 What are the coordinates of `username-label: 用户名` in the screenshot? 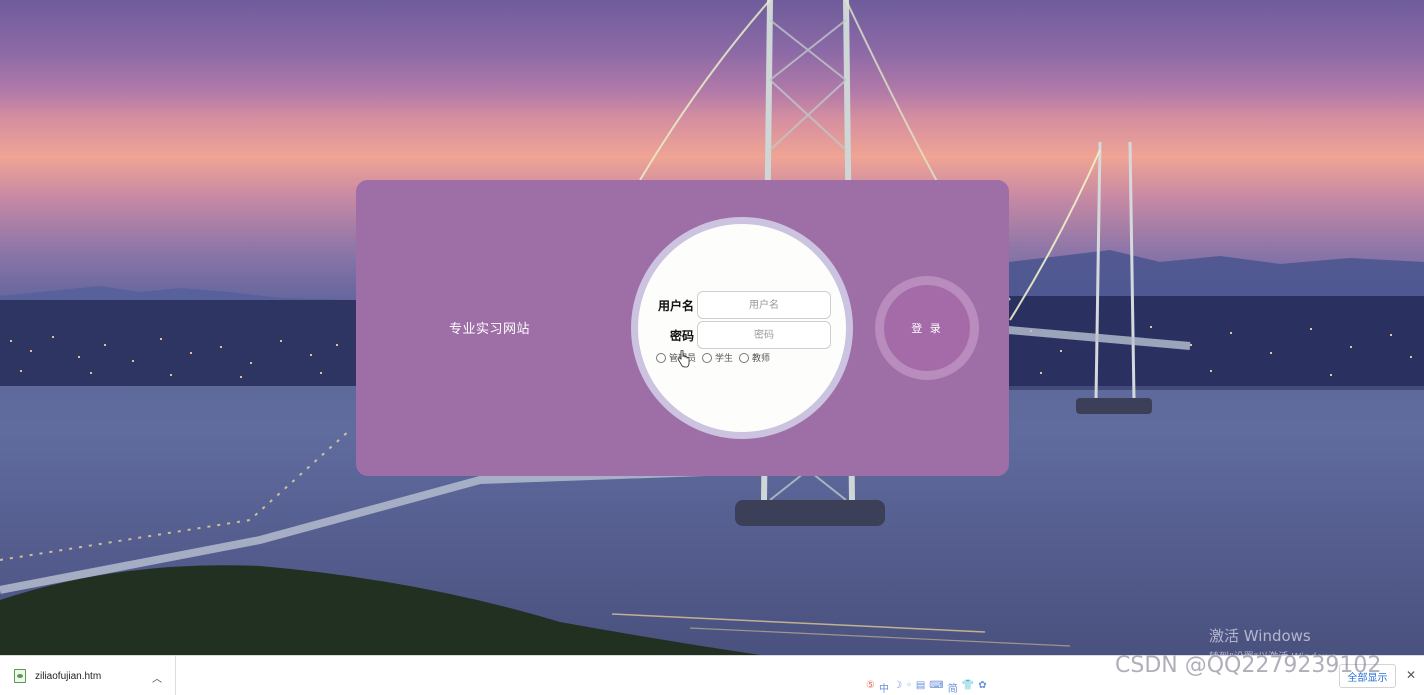 It's located at (675, 305).